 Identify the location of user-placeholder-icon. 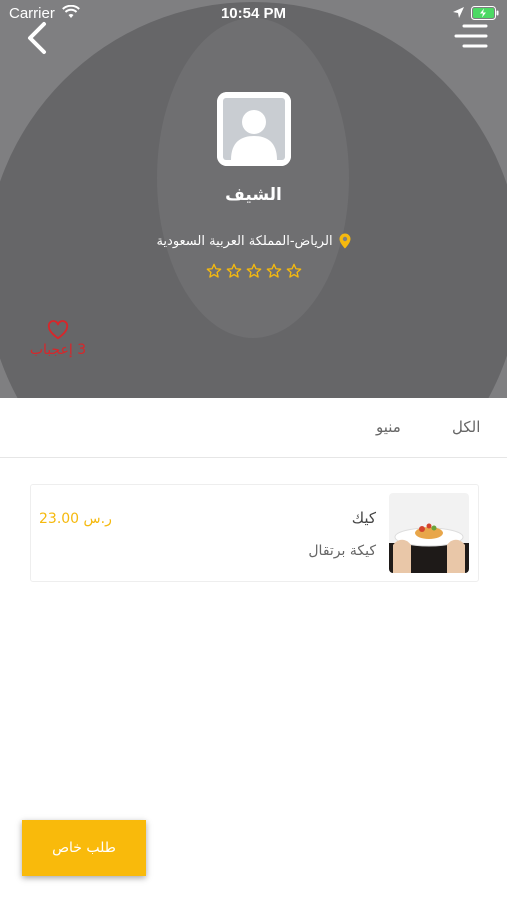
(254, 129).